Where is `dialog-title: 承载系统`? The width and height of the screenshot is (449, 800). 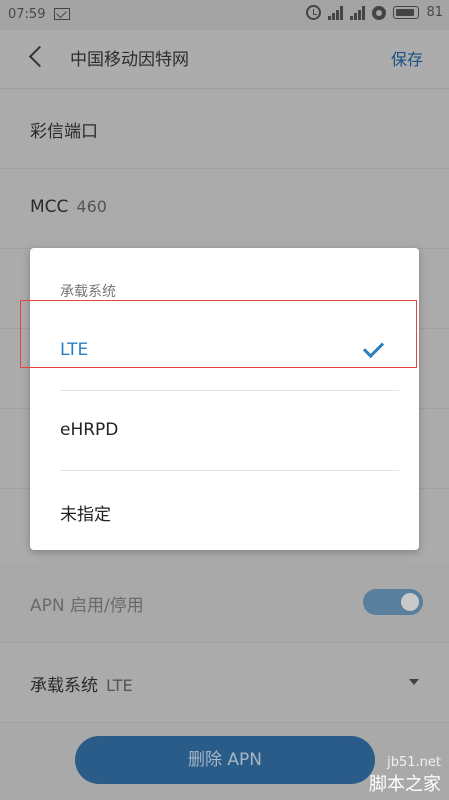
dialog-title: 承载系统 is located at coordinates (88, 292).